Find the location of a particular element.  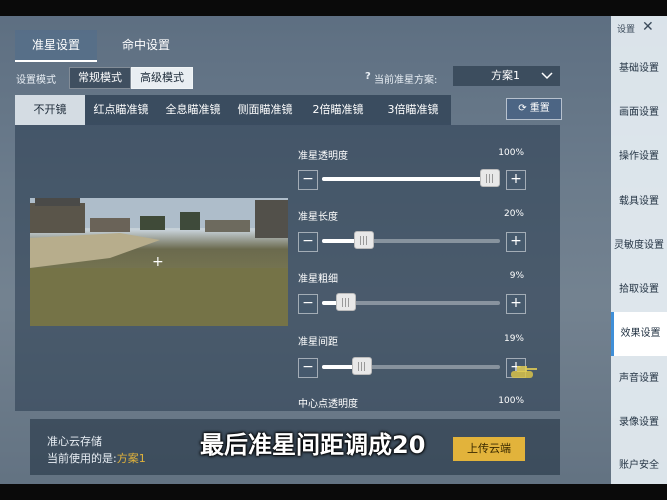

tab-crosshair-settings: 准星设置 is located at coordinates (56, 46).